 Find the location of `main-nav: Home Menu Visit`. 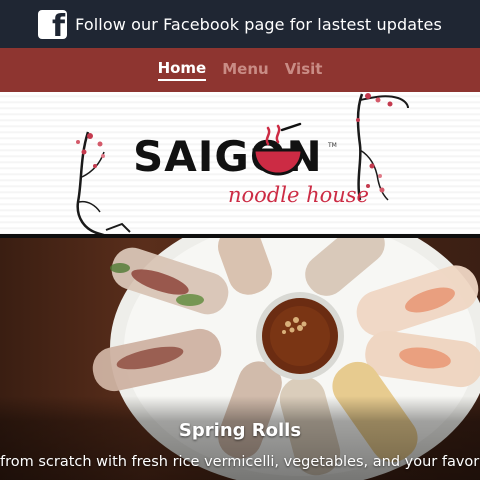

main-nav: Home Menu Visit is located at coordinates (240, 70).